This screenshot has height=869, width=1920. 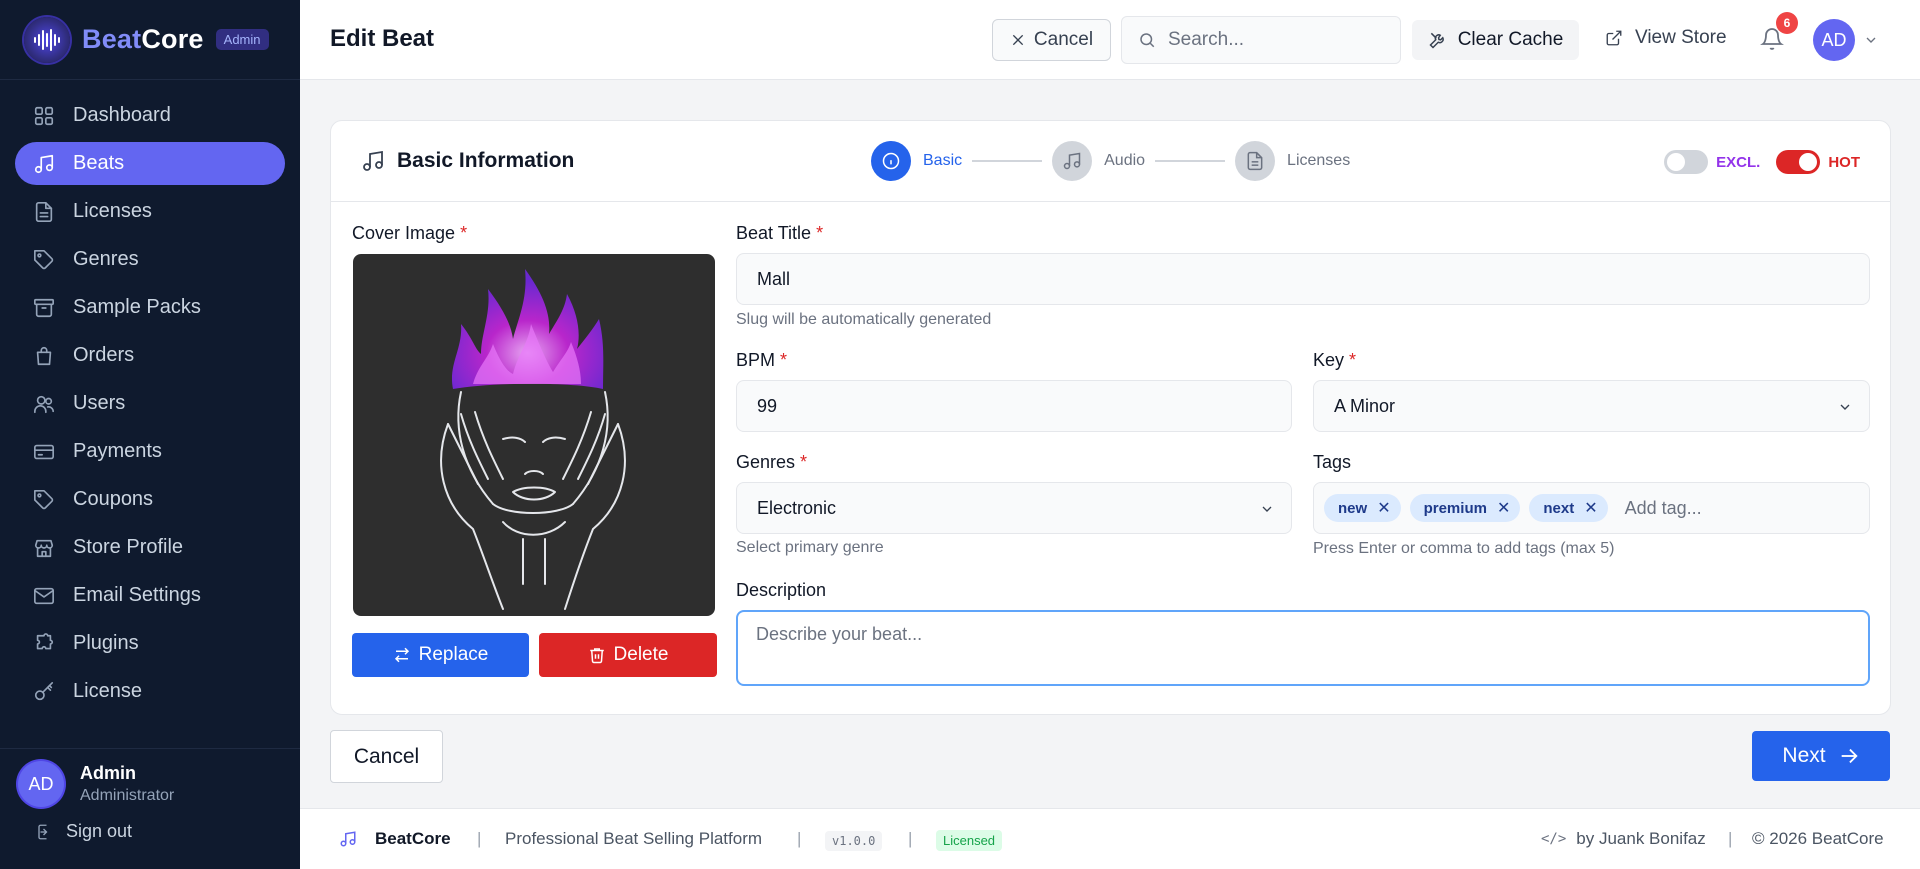 I want to click on license-status-badge: Licensed, so click(x=969, y=840).